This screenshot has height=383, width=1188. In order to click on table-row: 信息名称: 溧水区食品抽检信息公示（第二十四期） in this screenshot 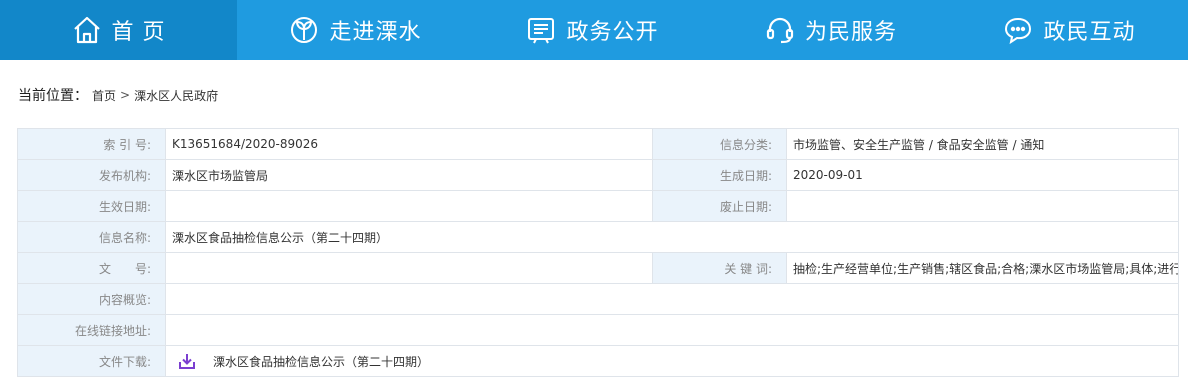, I will do `click(598, 237)`.